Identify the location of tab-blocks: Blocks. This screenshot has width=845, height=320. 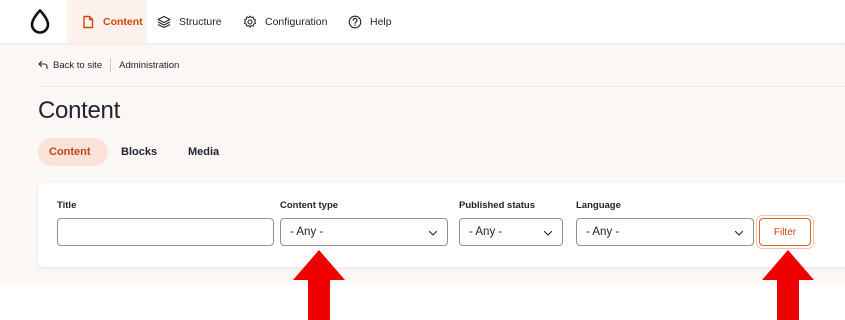
(139, 152).